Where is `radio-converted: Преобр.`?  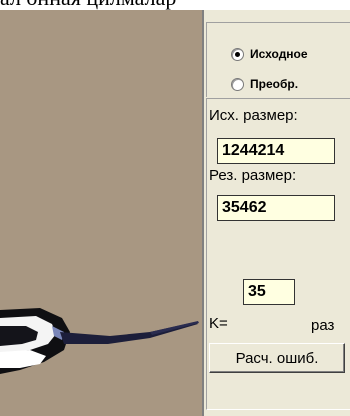 radio-converted: Преобр. is located at coordinates (264, 84).